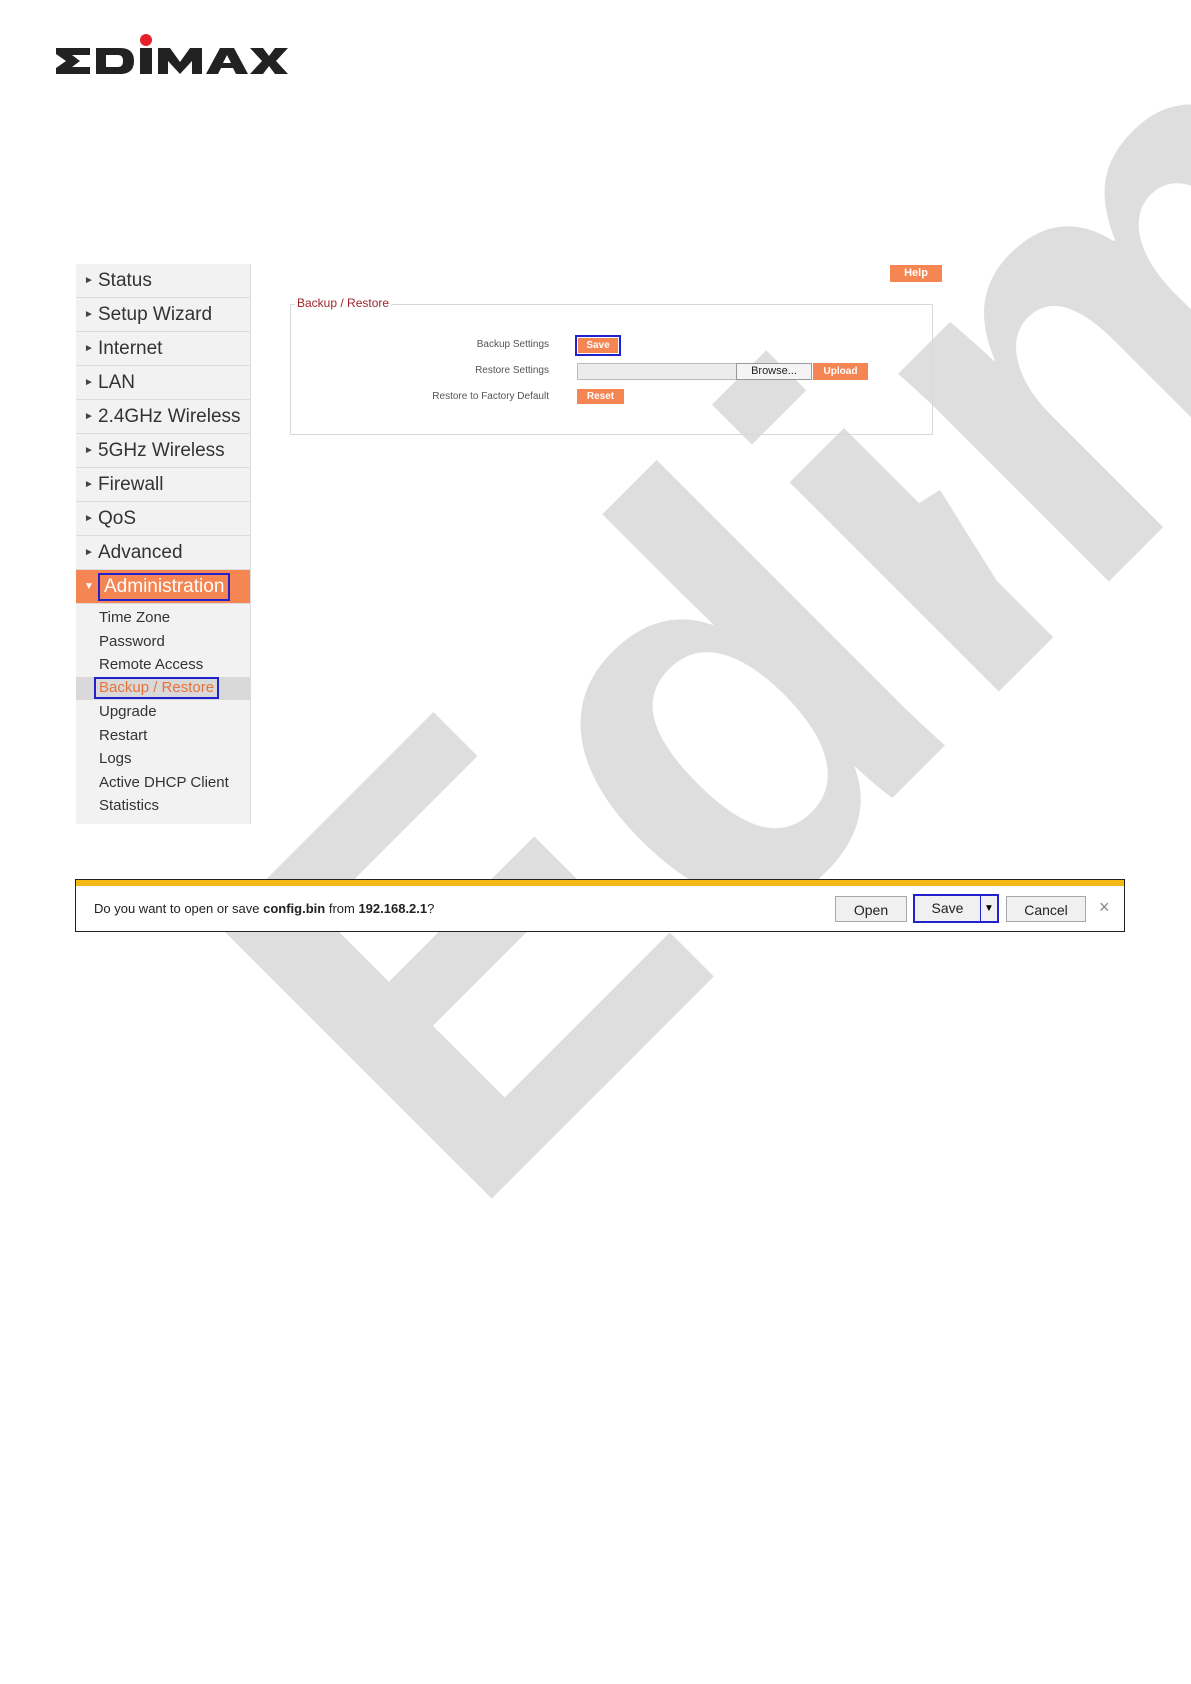 This screenshot has width=1191, height=1684. Describe the element at coordinates (871, 909) in the screenshot. I see `open-button: Open` at that location.